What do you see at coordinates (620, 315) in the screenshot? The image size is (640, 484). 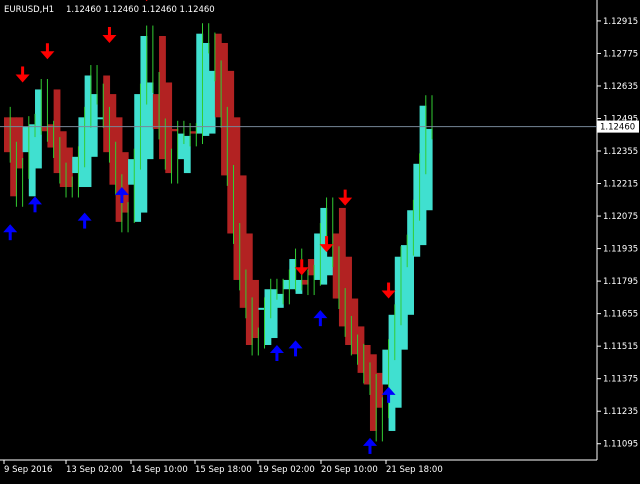 I see `y-tick-label: 1.11655` at bounding box center [620, 315].